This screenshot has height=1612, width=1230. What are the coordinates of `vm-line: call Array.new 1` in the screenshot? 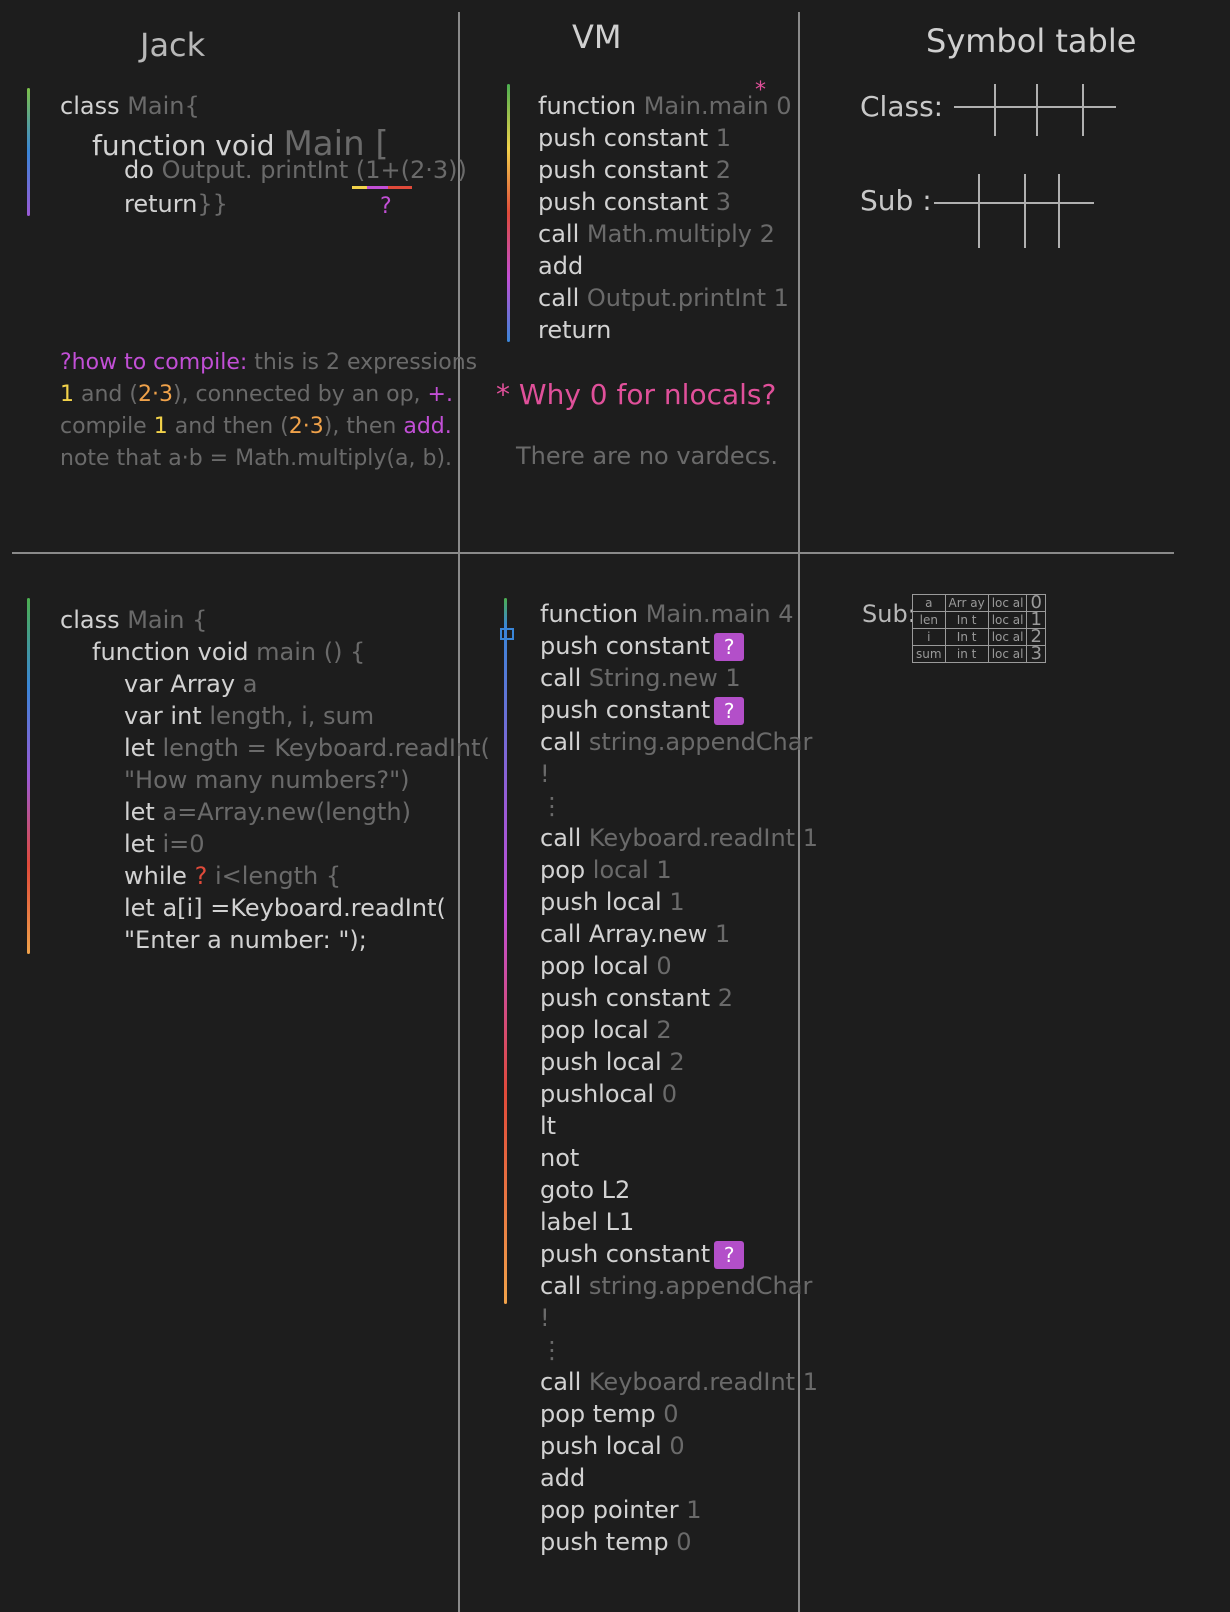 It's located at (635, 934).